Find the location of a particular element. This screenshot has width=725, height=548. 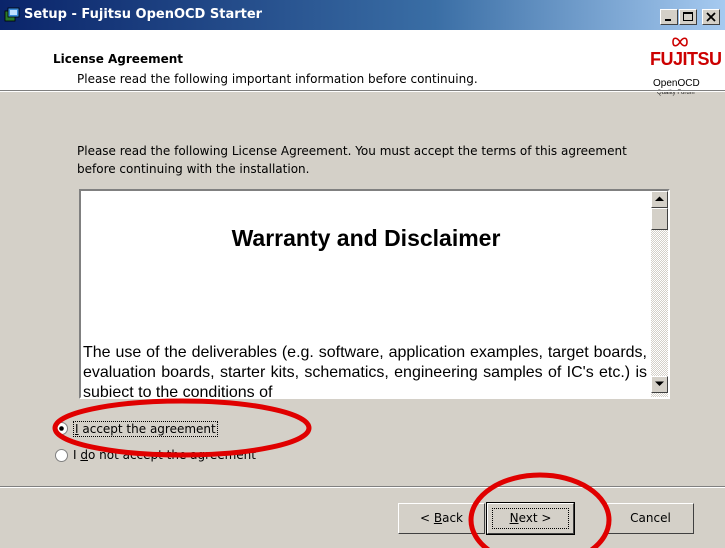

header-divider is located at coordinates (362, 91).